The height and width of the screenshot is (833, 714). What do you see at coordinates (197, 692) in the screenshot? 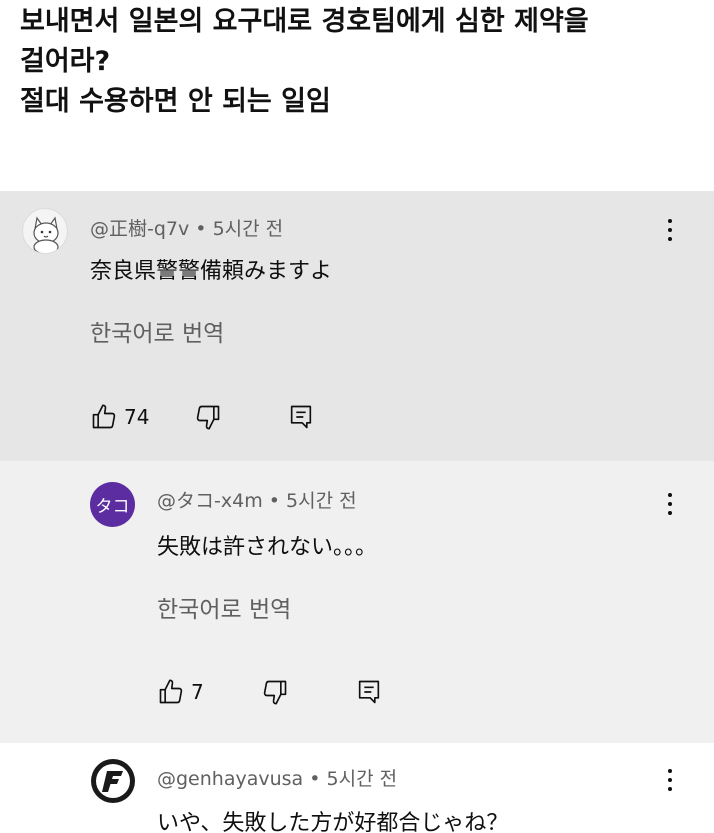
I see `like-count: 7` at bounding box center [197, 692].